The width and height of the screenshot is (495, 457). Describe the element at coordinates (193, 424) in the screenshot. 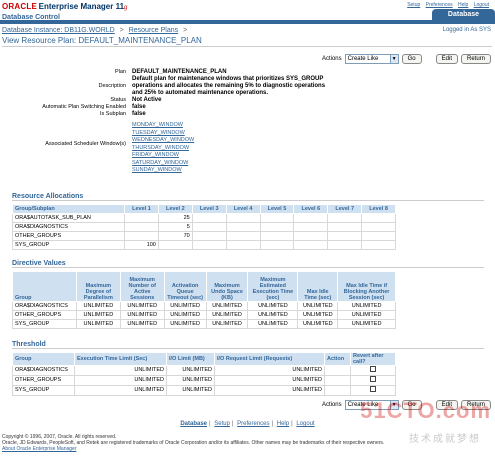

I see `footer-database-link: Database` at that location.